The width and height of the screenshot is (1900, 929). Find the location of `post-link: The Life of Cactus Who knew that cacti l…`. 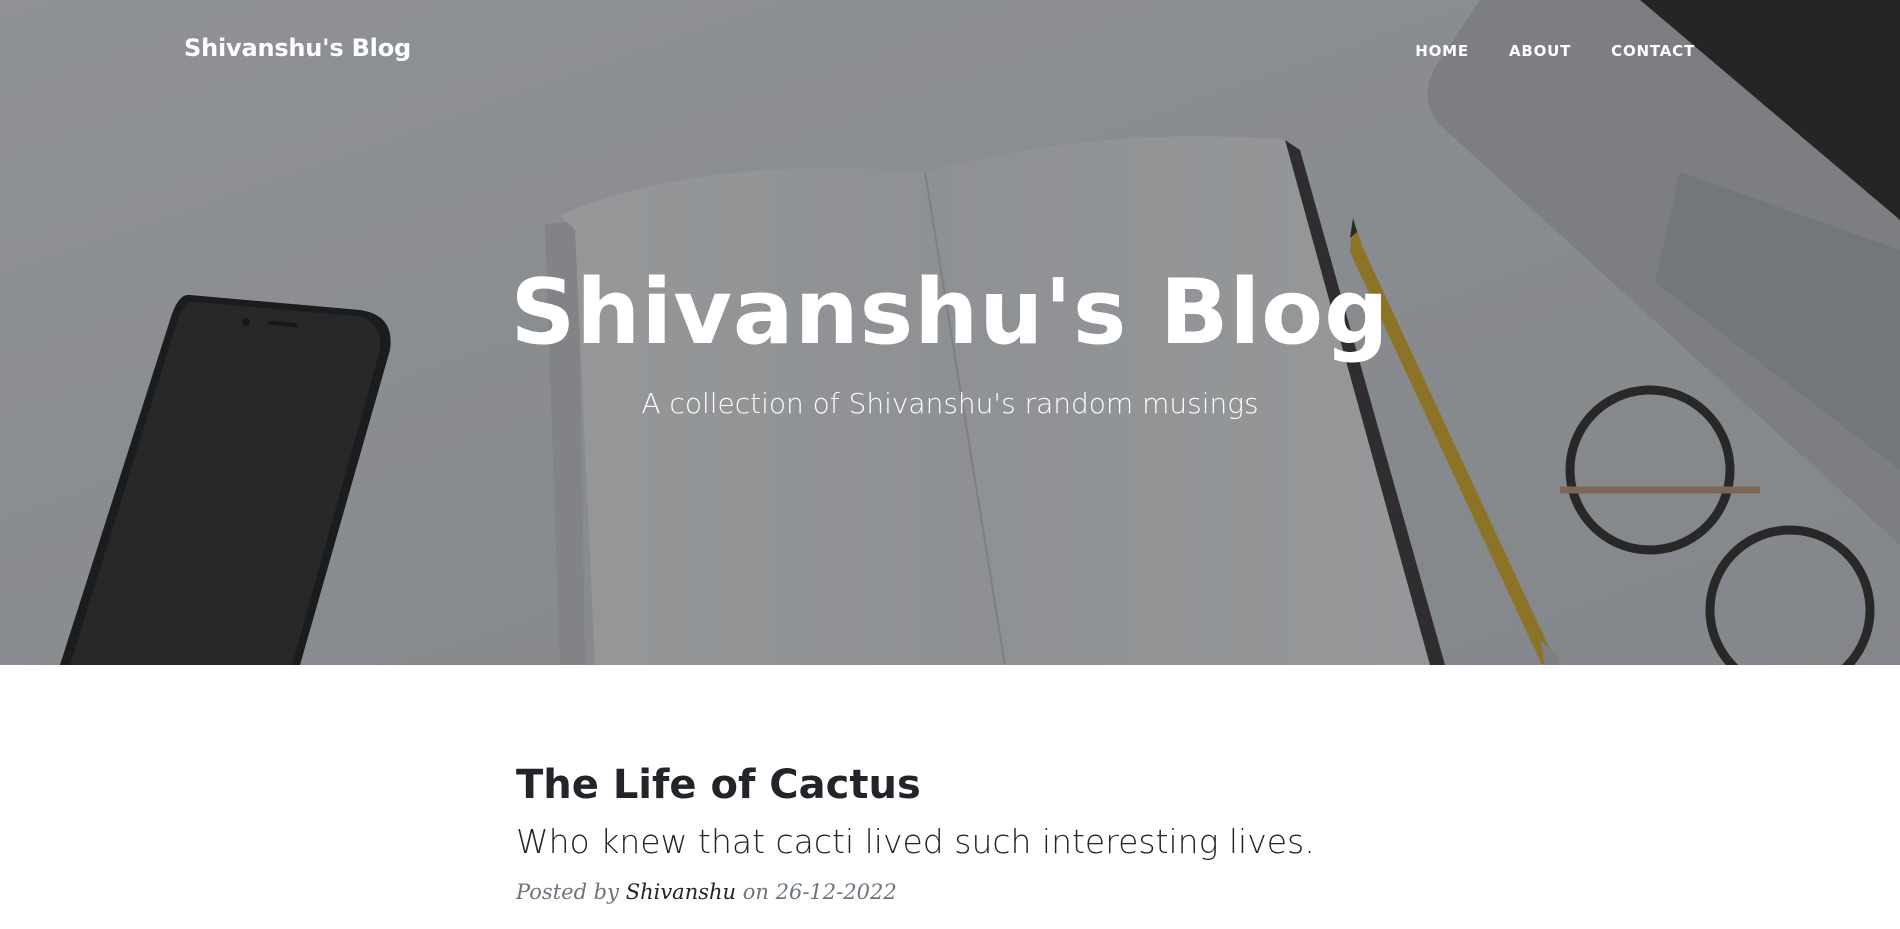

post-link: The Life of Cactus Who knew that cacti l… is located at coordinates (966, 812).